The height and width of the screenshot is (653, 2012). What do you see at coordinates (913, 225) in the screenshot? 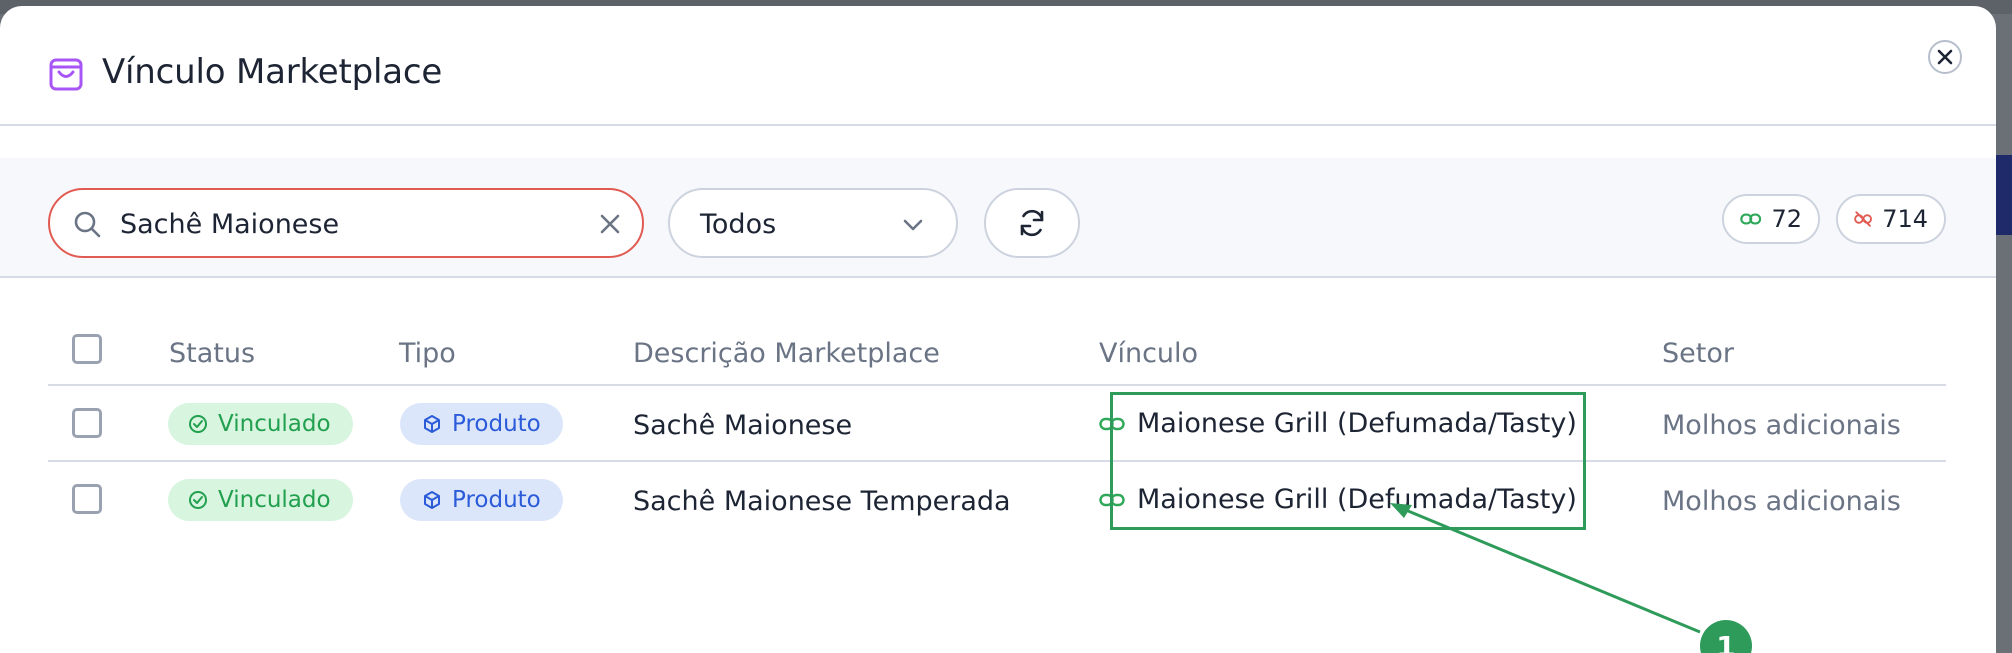
I see `chevron-down-icon` at bounding box center [913, 225].